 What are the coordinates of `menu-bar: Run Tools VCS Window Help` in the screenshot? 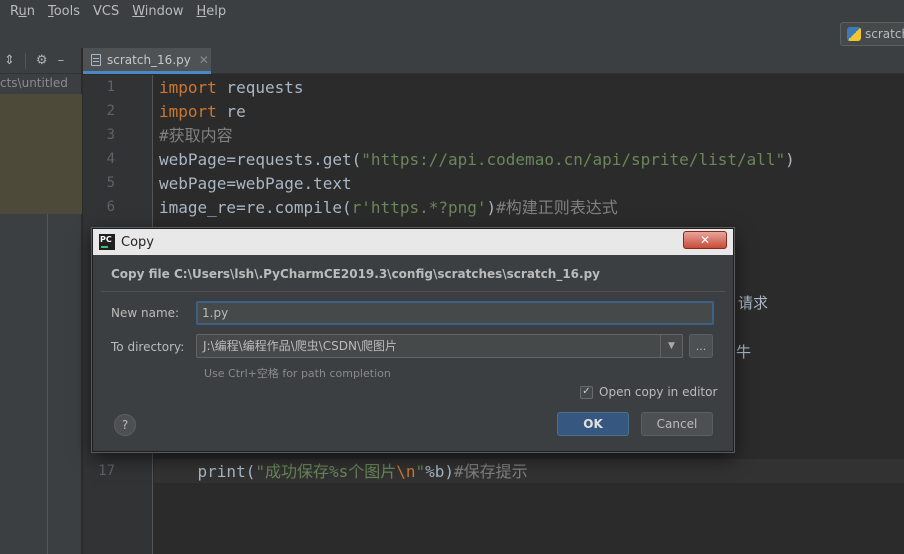 It's located at (452, 11).